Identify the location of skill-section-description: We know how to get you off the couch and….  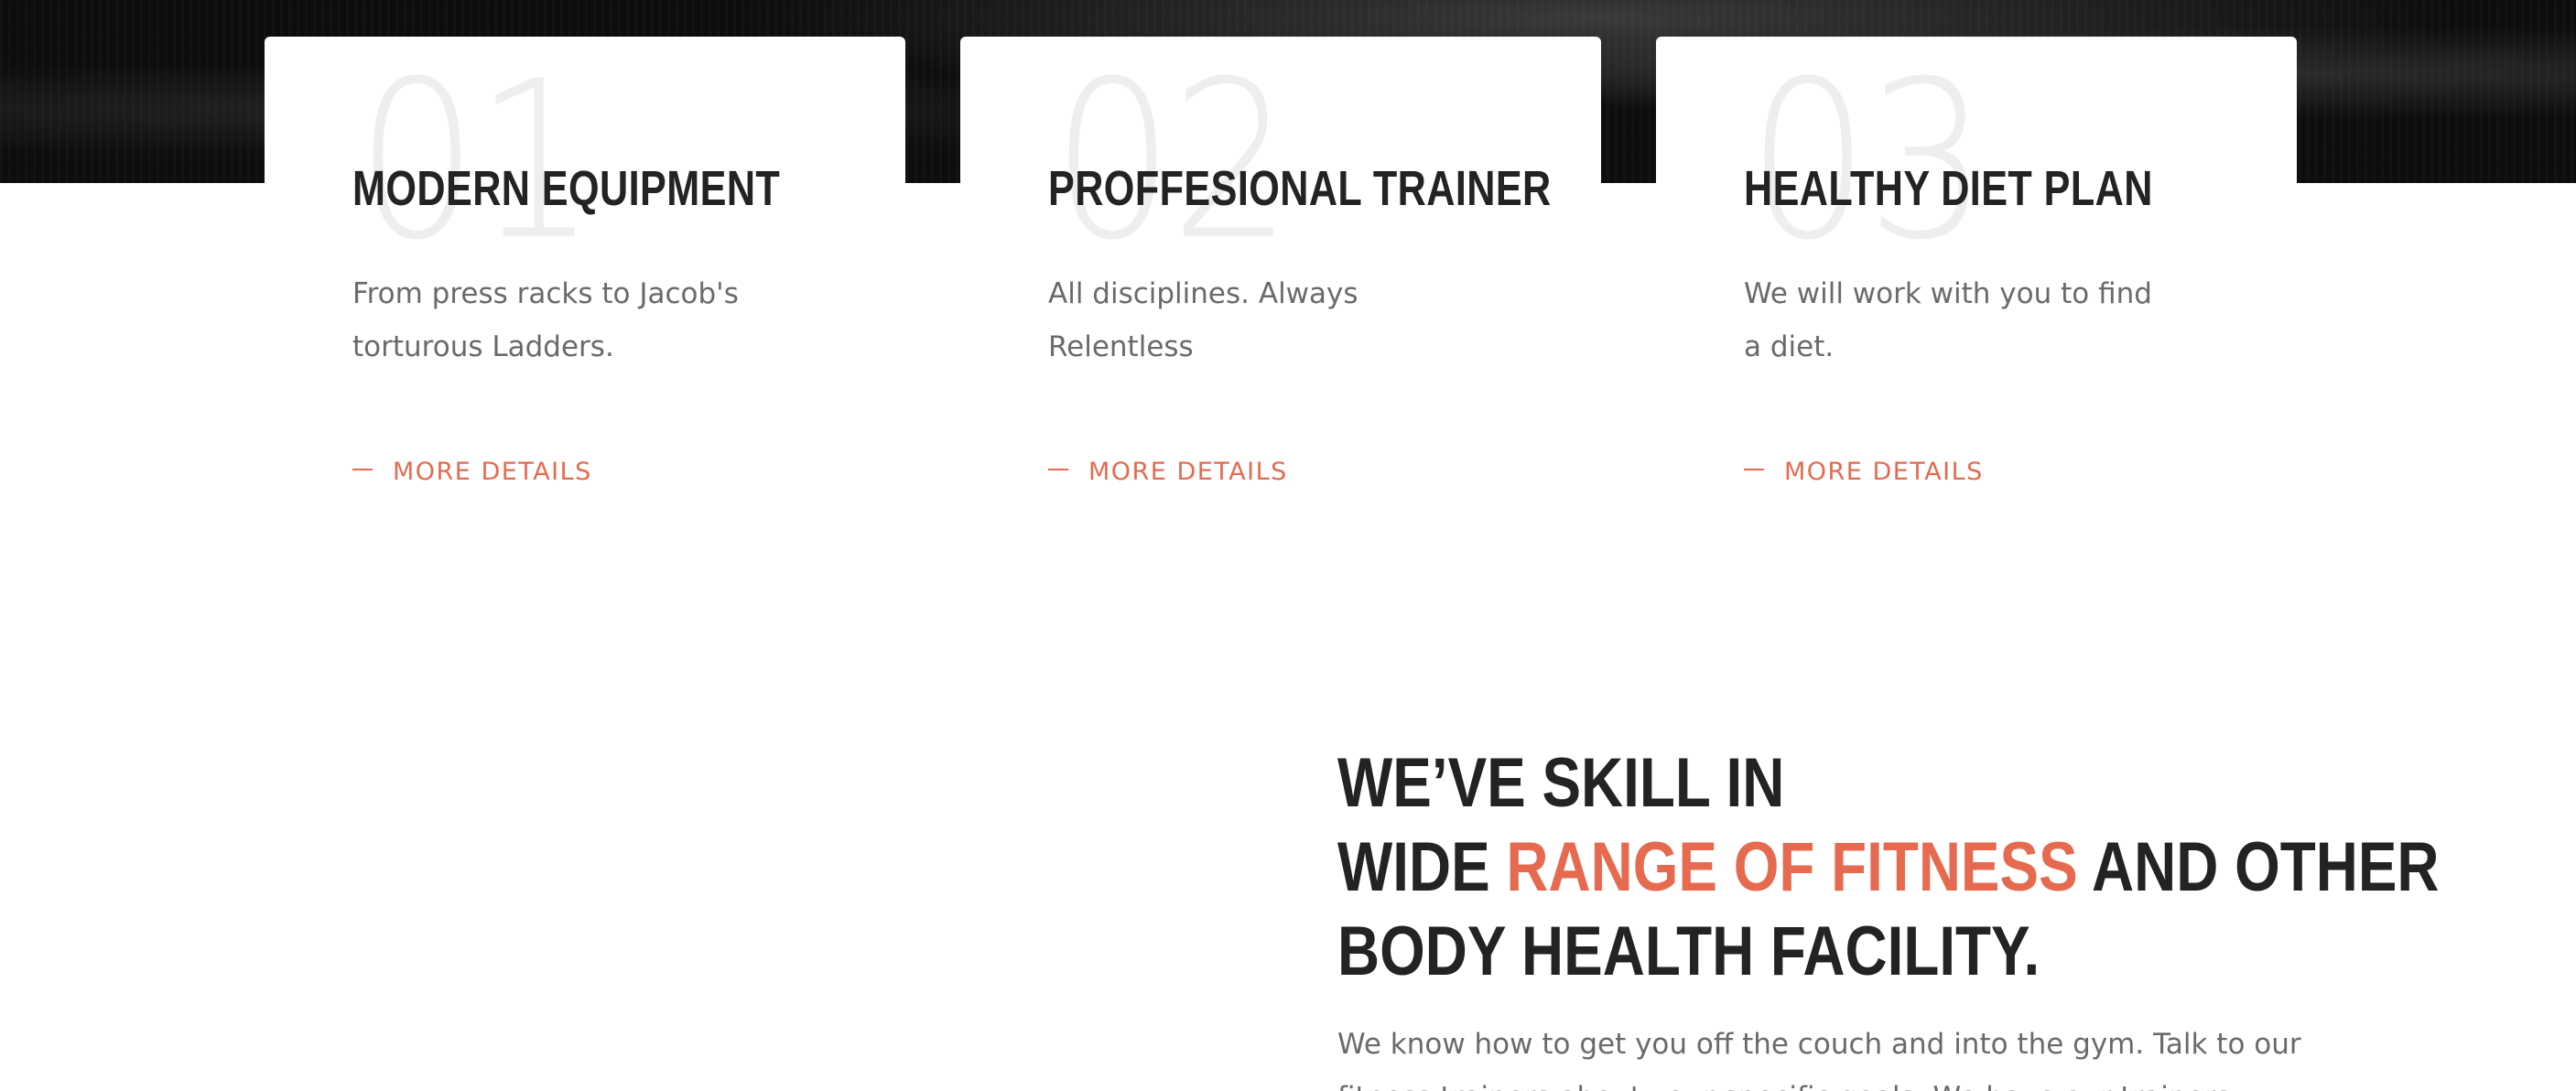
(1819, 1059).